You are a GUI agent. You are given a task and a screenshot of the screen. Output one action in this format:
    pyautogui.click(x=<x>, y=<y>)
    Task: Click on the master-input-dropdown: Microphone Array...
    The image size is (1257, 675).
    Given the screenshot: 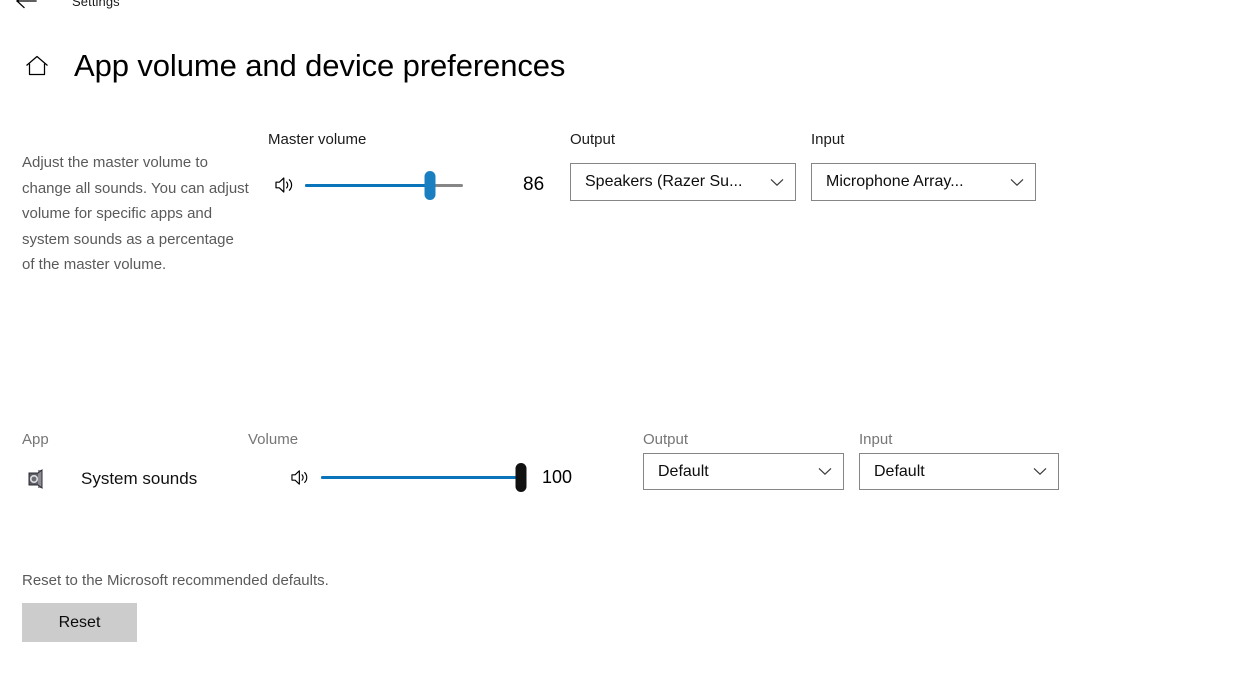 What is the action you would take?
    pyautogui.click(x=923, y=182)
    